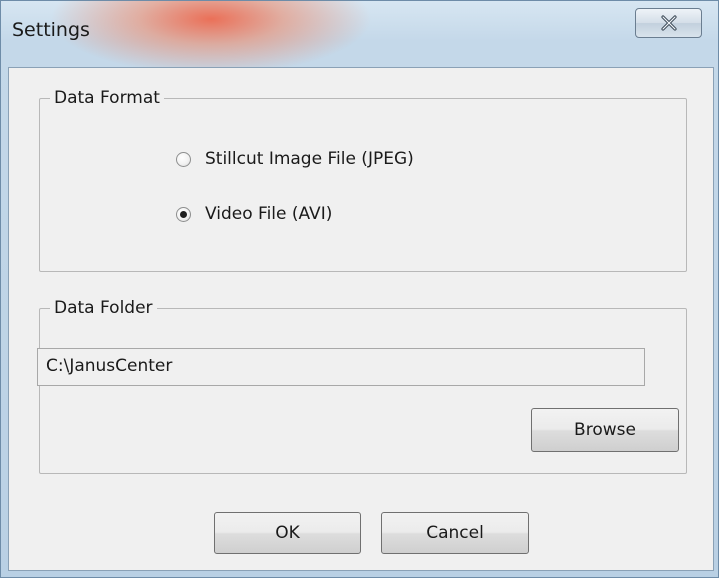  What do you see at coordinates (455, 533) in the screenshot?
I see `cancel-button: Cancel` at bounding box center [455, 533].